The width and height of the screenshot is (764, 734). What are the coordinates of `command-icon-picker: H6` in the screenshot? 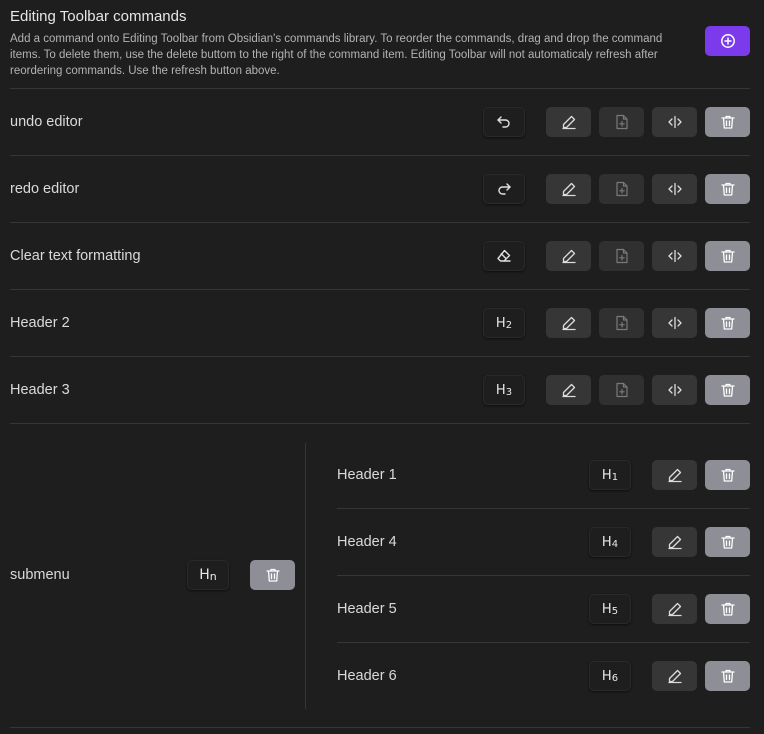 It's located at (610, 676).